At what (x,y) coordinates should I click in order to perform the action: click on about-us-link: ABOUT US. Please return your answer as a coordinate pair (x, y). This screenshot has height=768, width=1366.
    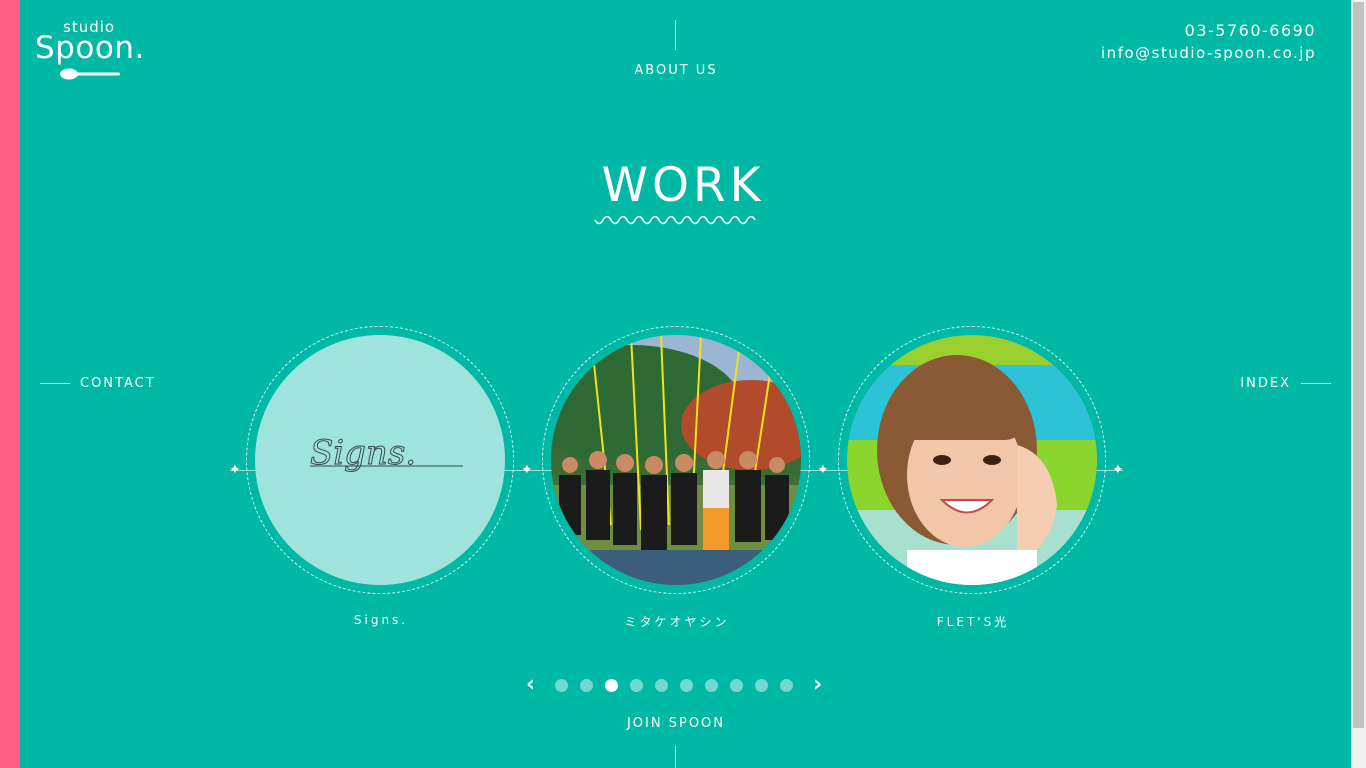
    Looking at the image, I should click on (676, 70).